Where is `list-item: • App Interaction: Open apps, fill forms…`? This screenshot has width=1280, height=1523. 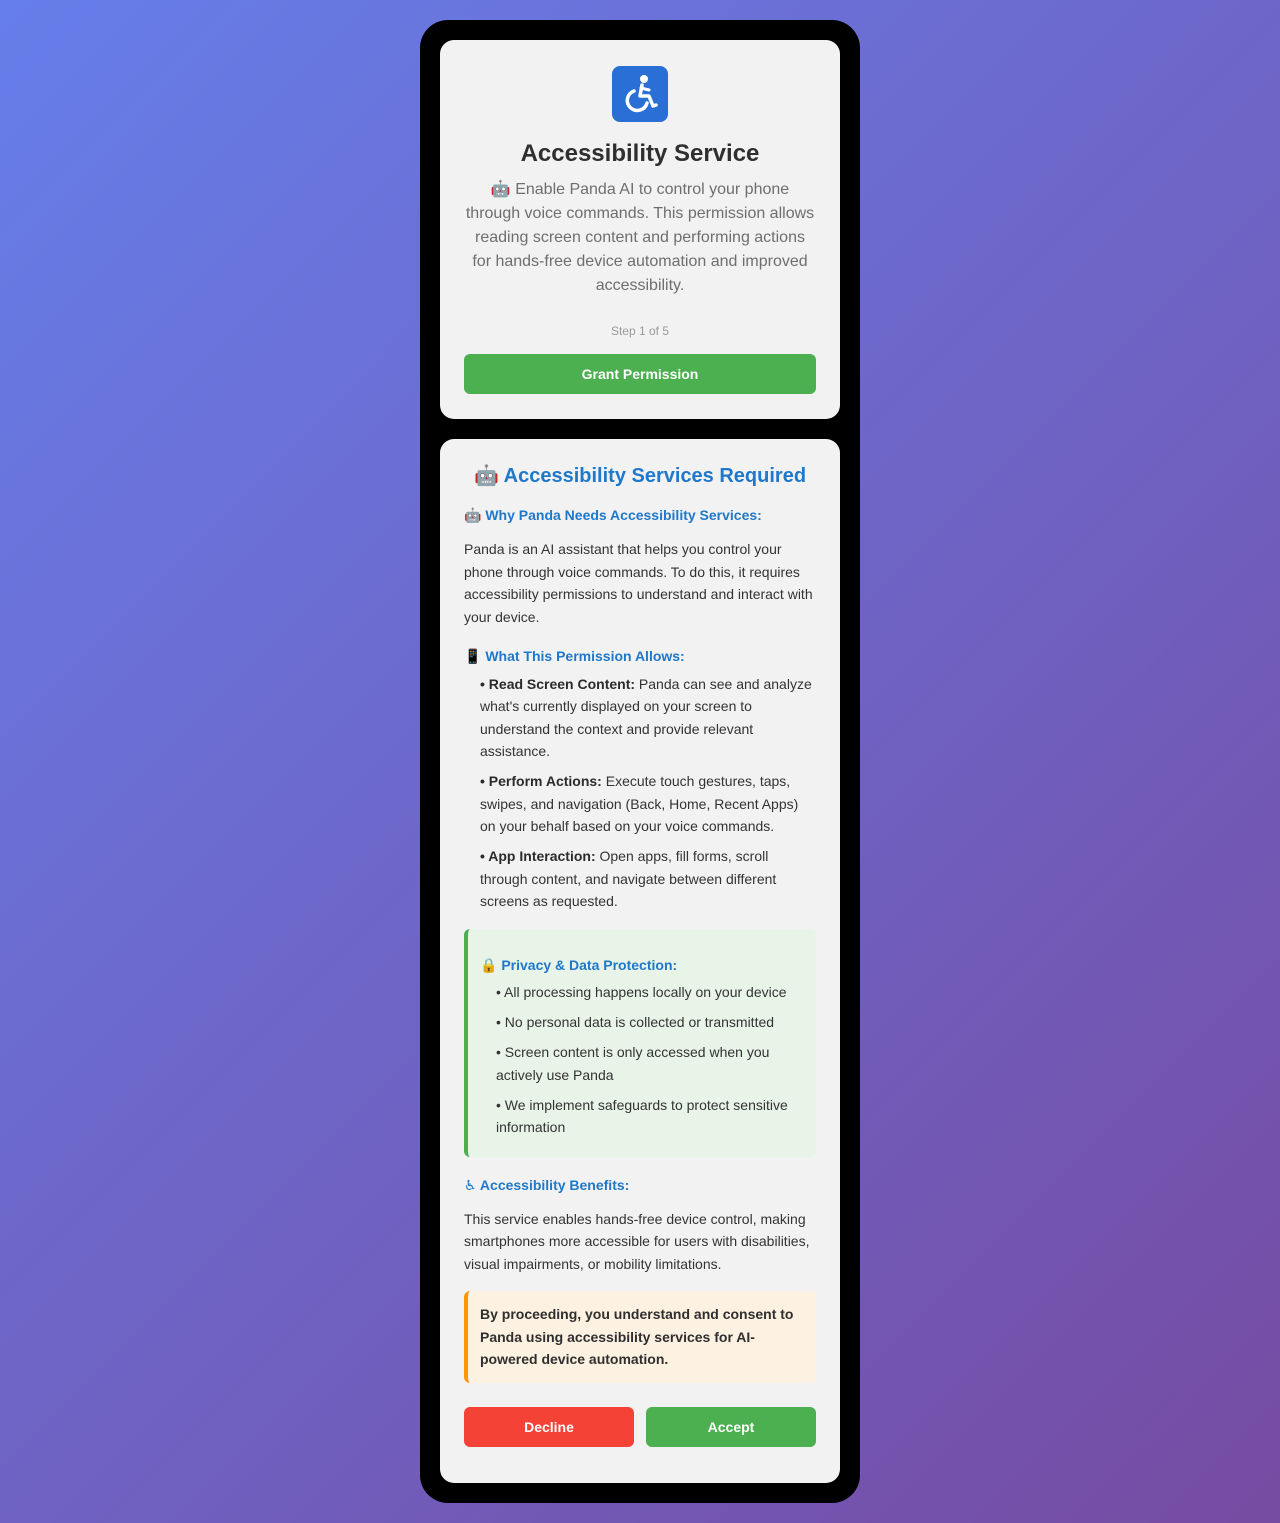 list-item: • App Interaction: Open apps, fill forms… is located at coordinates (648, 879).